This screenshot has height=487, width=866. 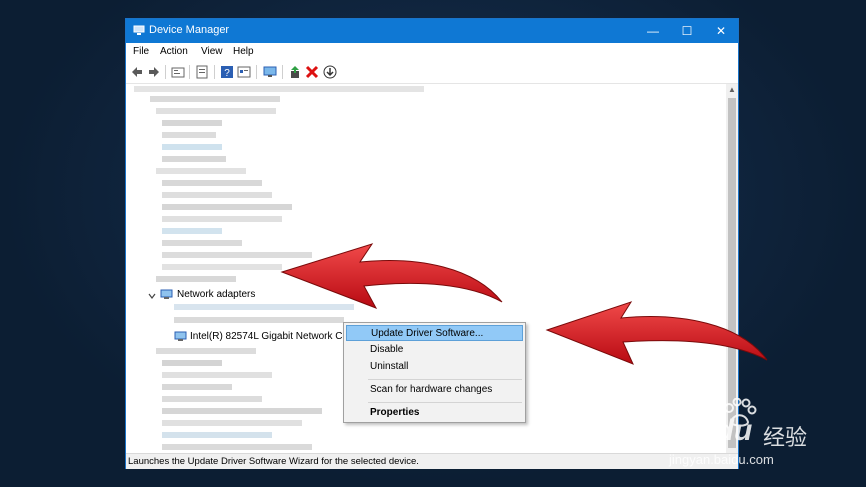 I want to click on menu-view: View, so click(x=212, y=51).